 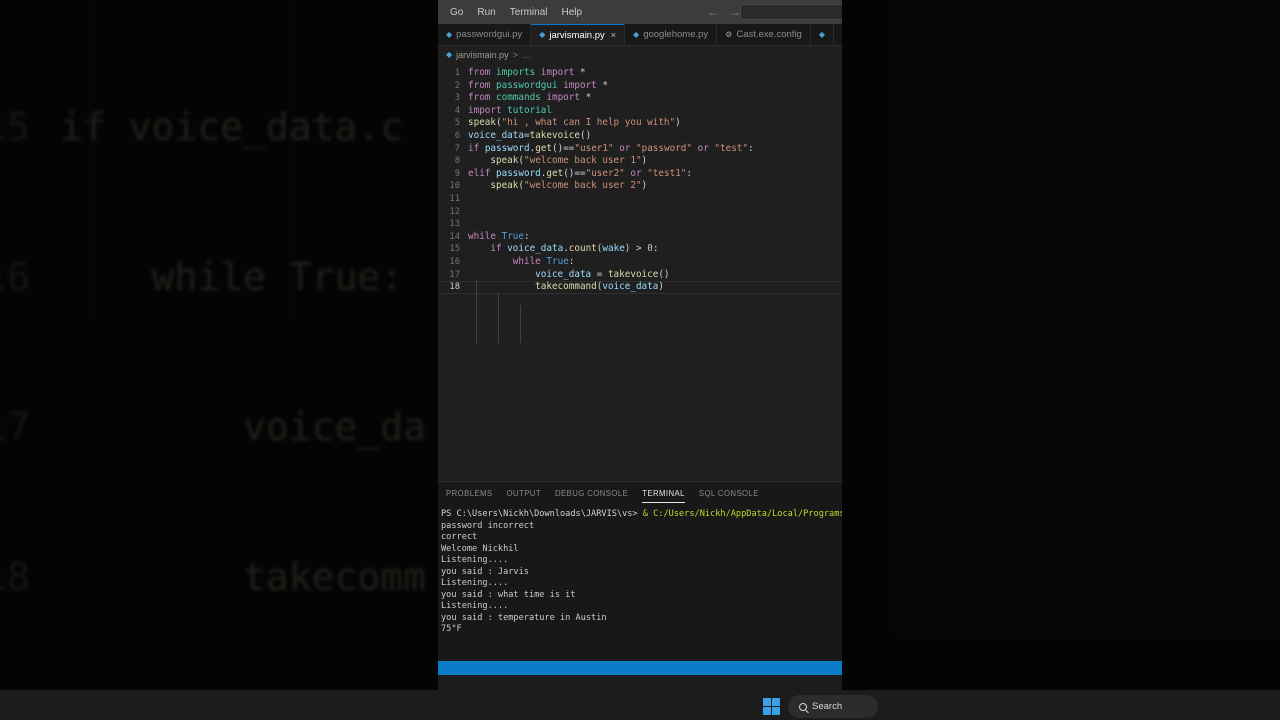 I want to click on panel-tab-debug-console: DEBUG CONSOLE, so click(x=591, y=494).